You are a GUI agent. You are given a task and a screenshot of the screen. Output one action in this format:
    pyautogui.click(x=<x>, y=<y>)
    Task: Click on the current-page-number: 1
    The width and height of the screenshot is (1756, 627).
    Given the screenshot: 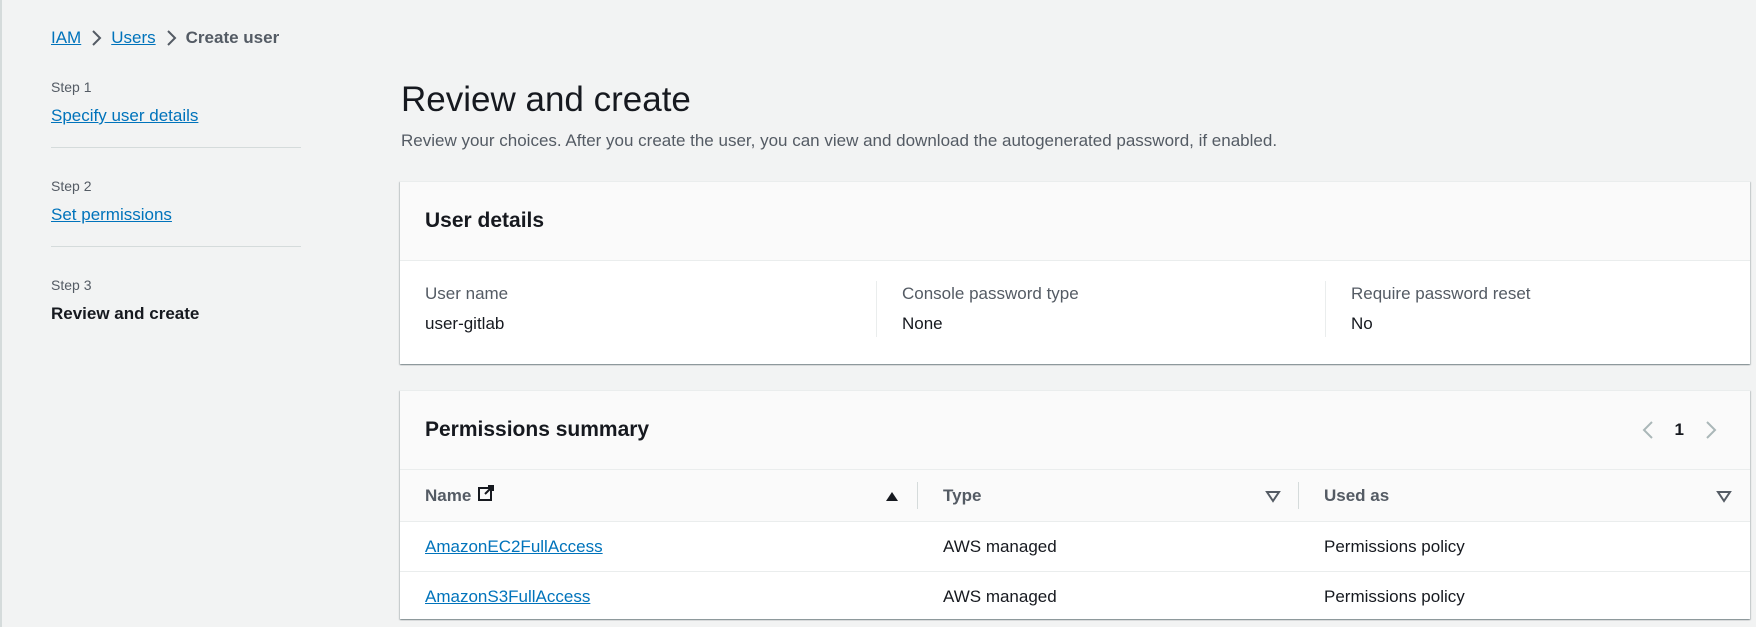 What is the action you would take?
    pyautogui.click(x=1679, y=430)
    